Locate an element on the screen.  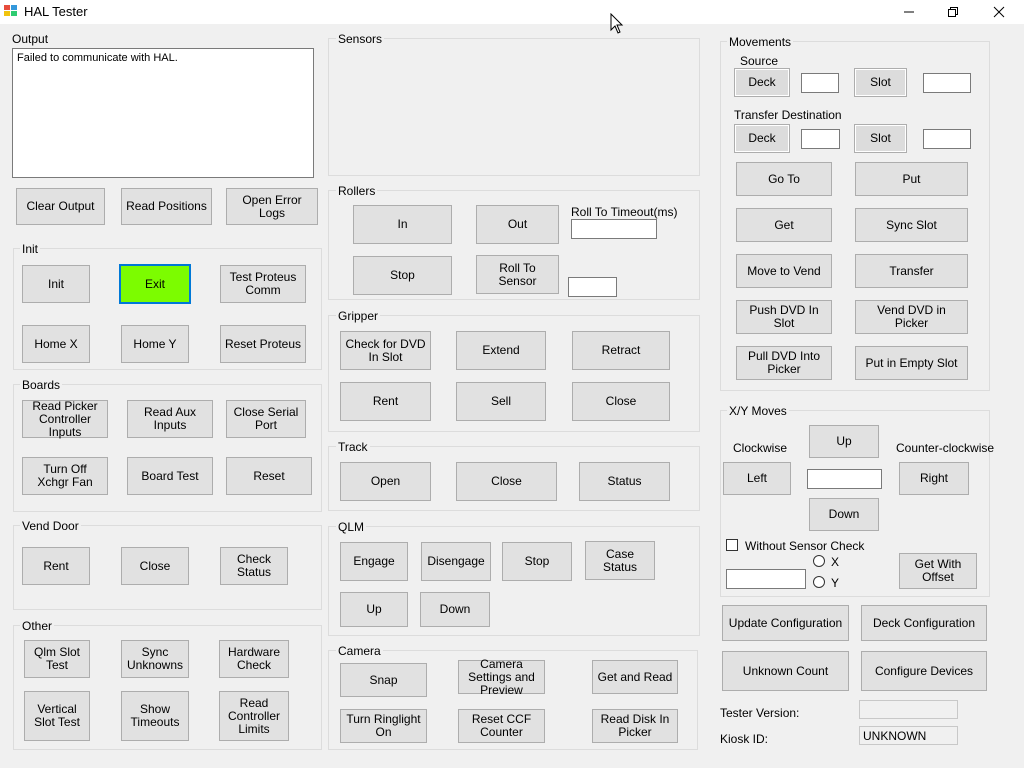
vend-dvd-in-picker-button: Vend DVD in Picker is located at coordinates (911, 317).